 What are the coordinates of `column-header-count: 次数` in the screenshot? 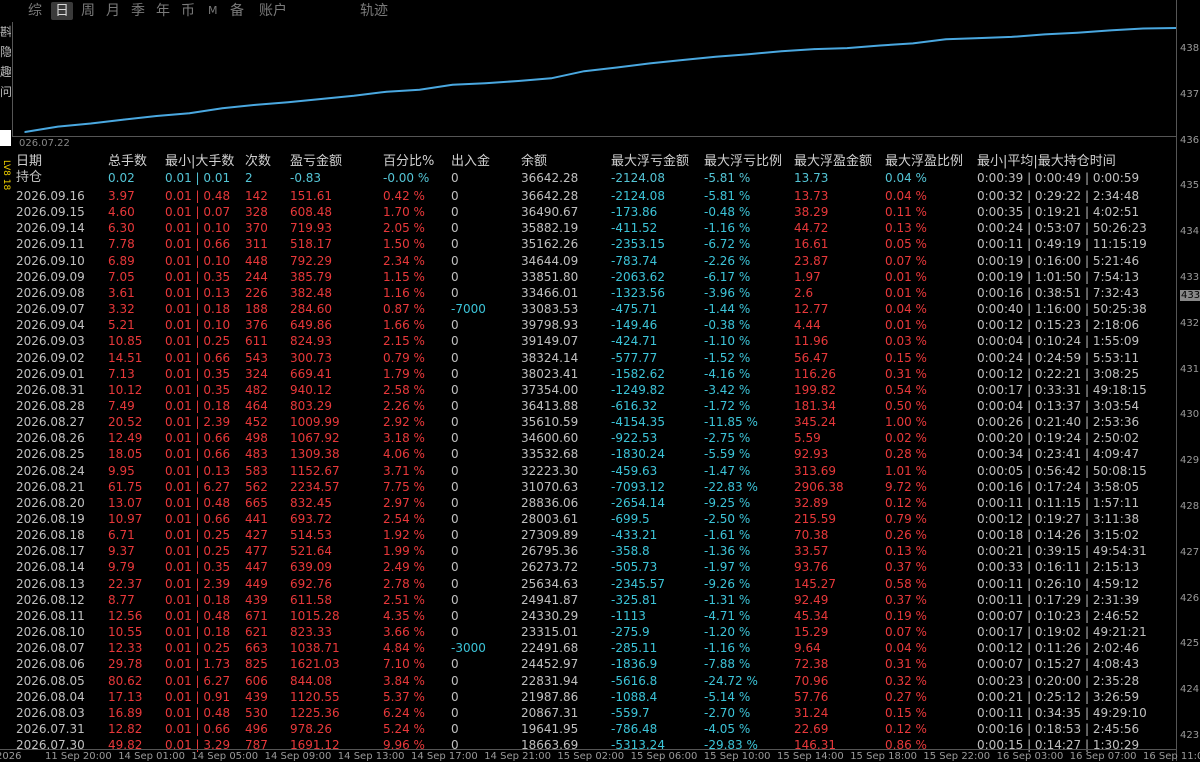 It's located at (258, 162).